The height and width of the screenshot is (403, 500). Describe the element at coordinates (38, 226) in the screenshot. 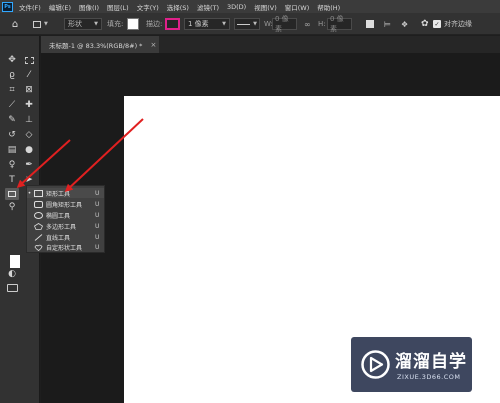

I see `polygon-icon` at that location.